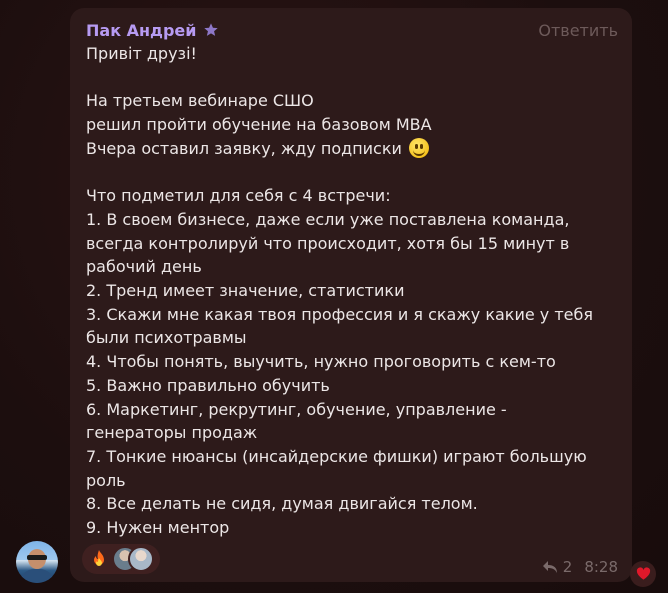 Image resolution: width=668 pixels, height=593 pixels. What do you see at coordinates (580, 567) in the screenshot?
I see `message-footer: 2 8:28` at bounding box center [580, 567].